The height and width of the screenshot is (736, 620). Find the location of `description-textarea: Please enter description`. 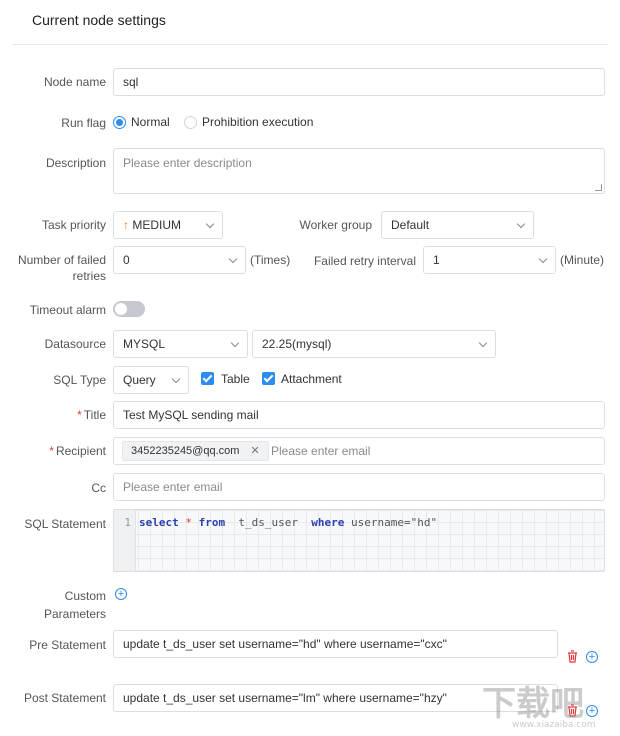

description-textarea: Please enter description is located at coordinates (359, 171).